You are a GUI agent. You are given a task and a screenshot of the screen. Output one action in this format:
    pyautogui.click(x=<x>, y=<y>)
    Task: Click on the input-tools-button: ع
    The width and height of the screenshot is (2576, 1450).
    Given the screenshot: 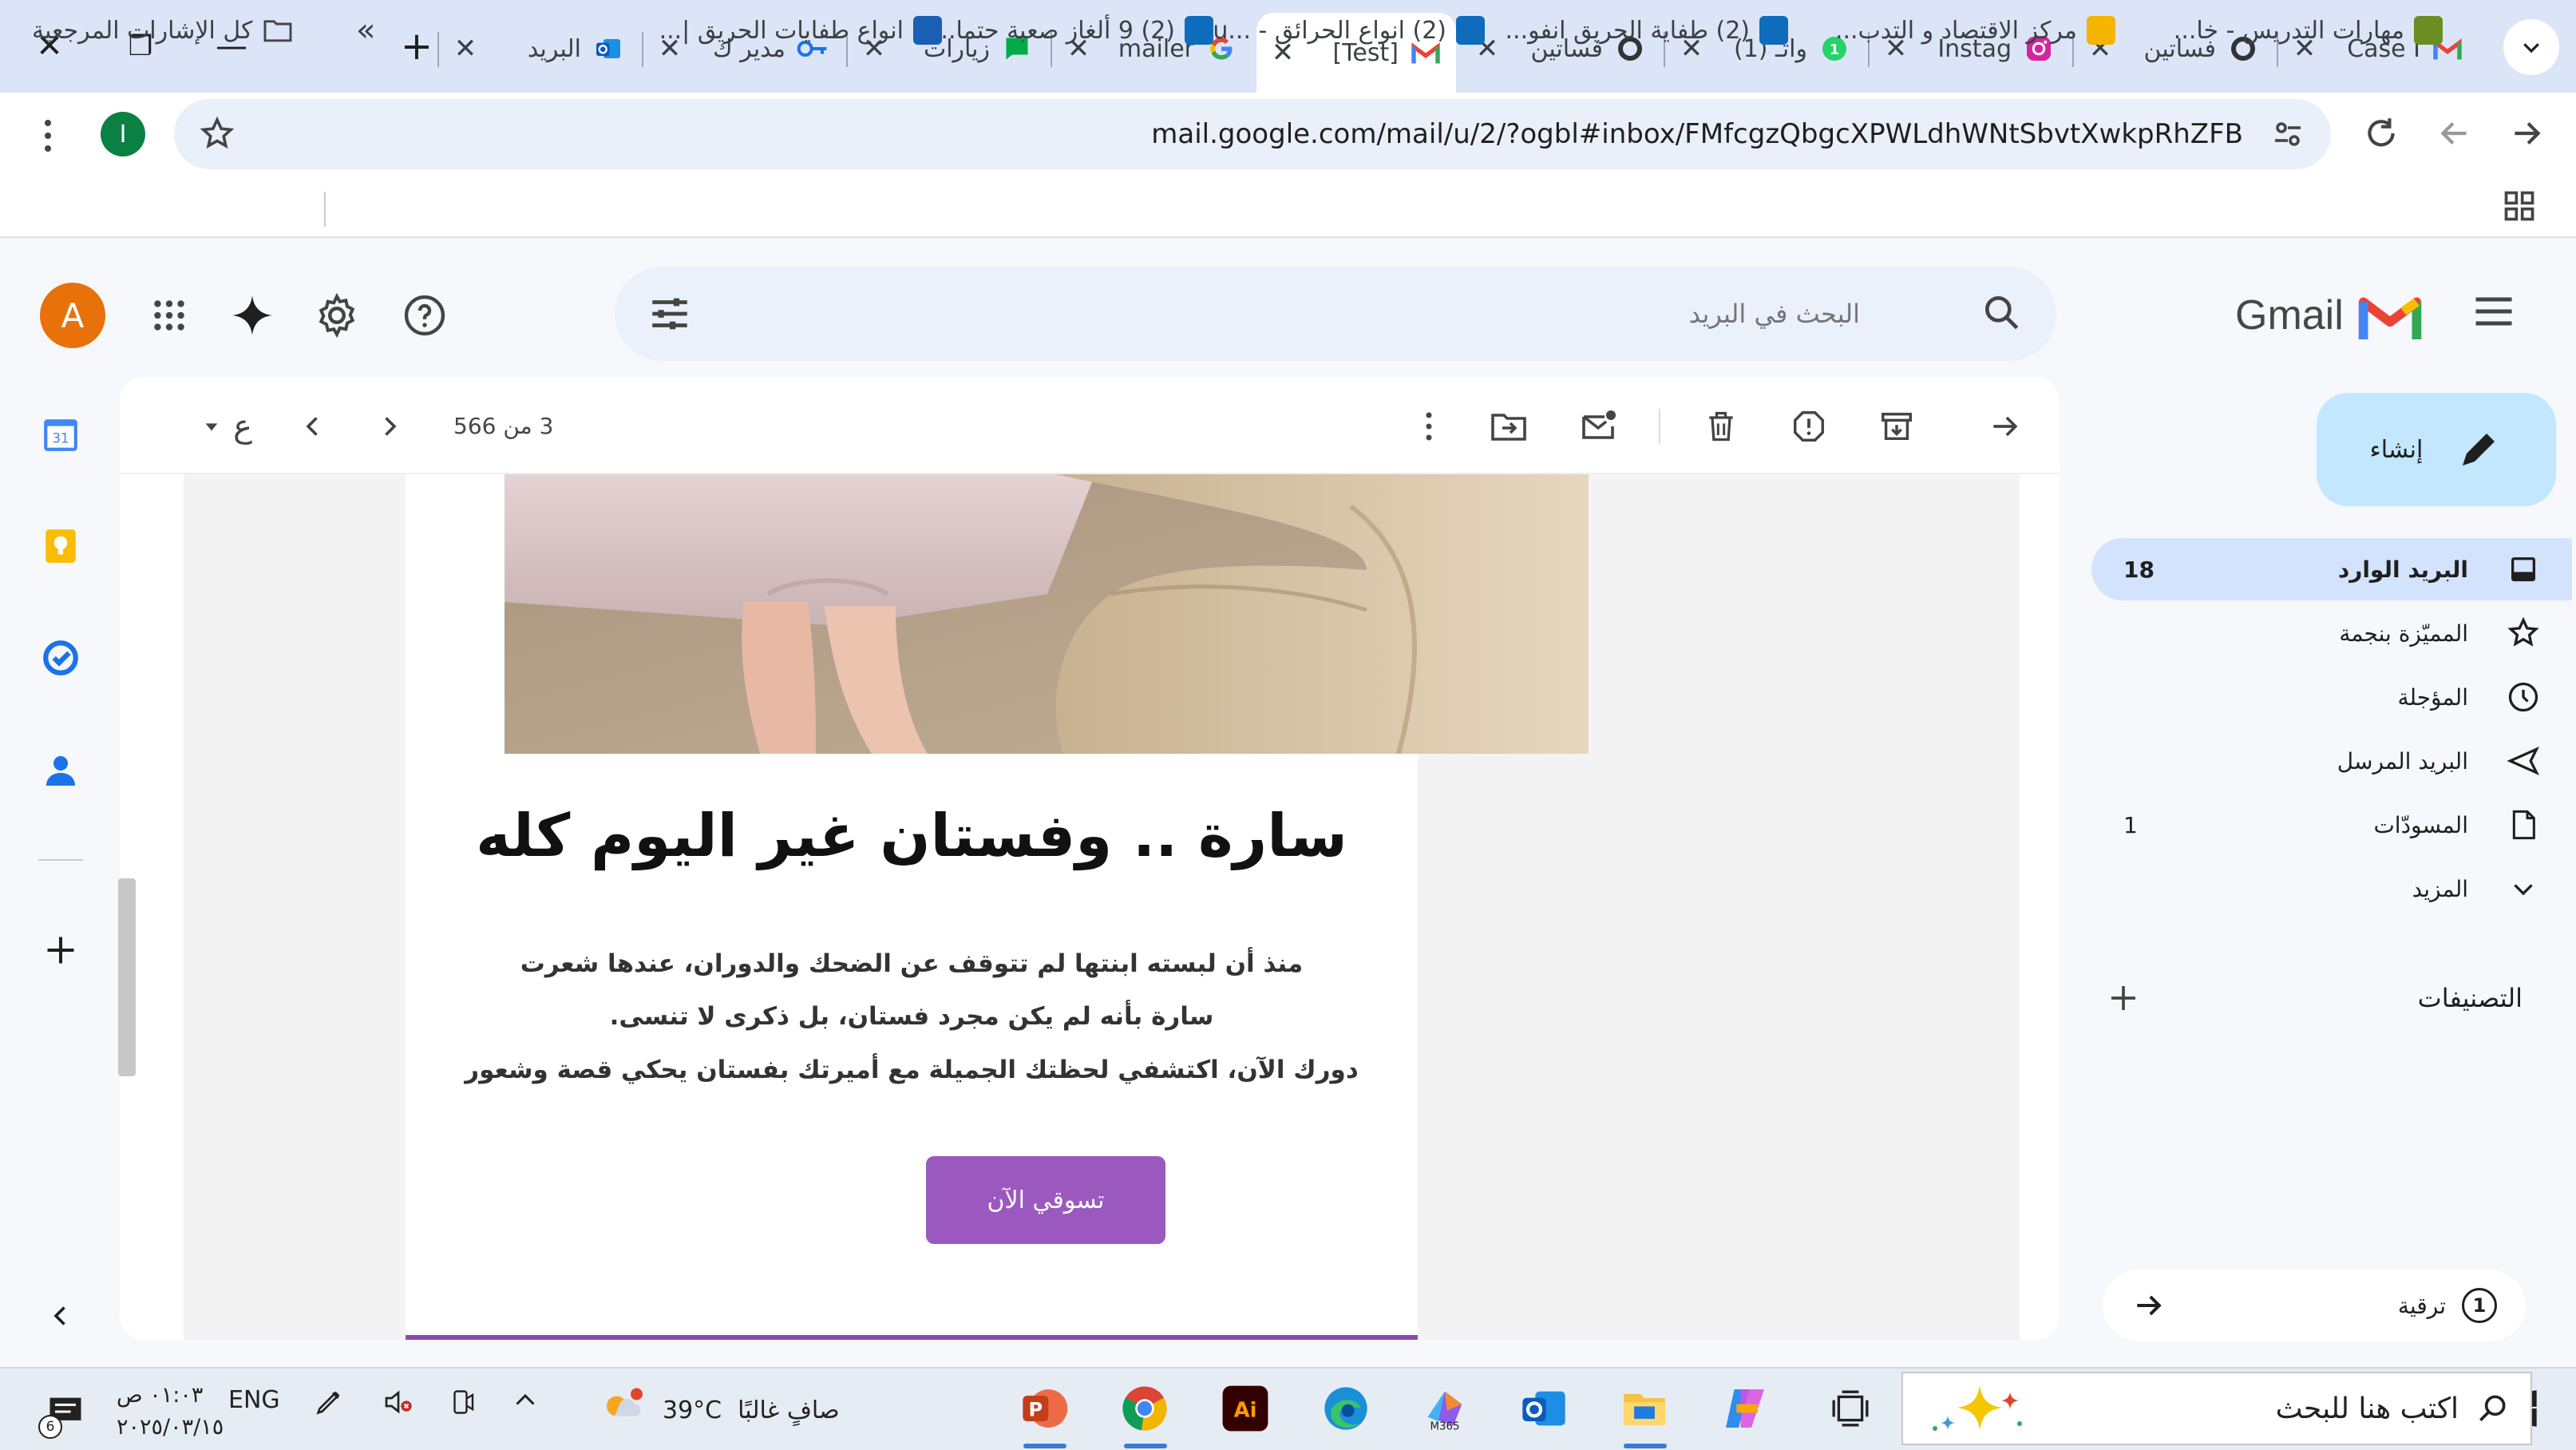 What is the action you would take?
    pyautogui.click(x=227, y=427)
    